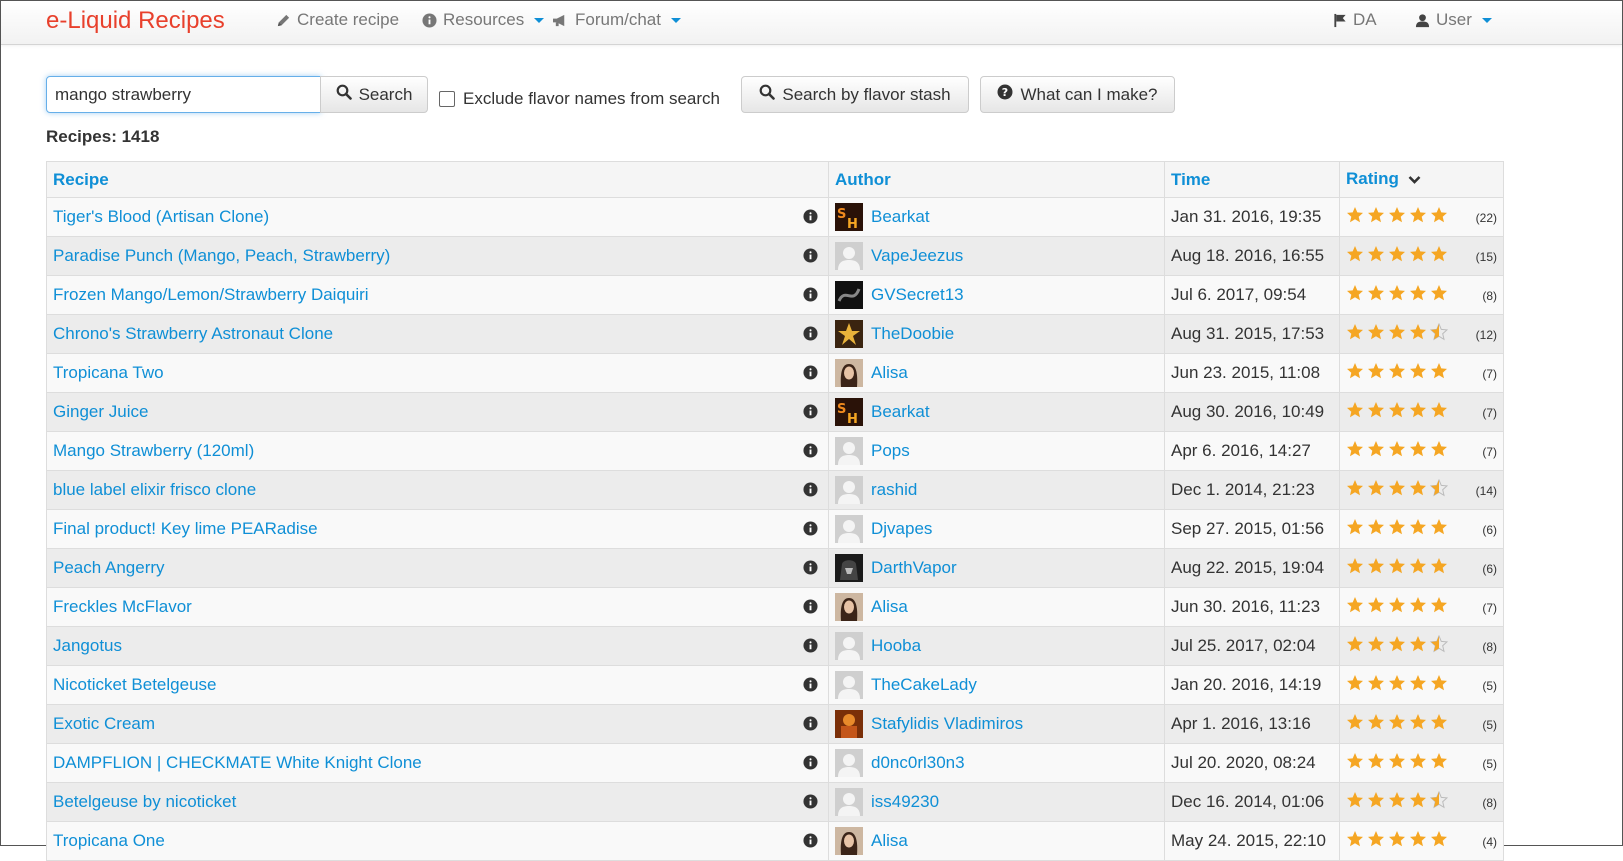  What do you see at coordinates (890, 451) in the screenshot?
I see `author-link: Pops` at bounding box center [890, 451].